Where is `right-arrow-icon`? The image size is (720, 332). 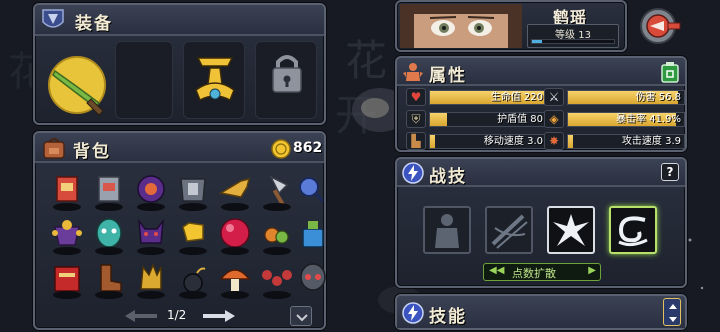
right-arrow-icon is located at coordinates (219, 316).